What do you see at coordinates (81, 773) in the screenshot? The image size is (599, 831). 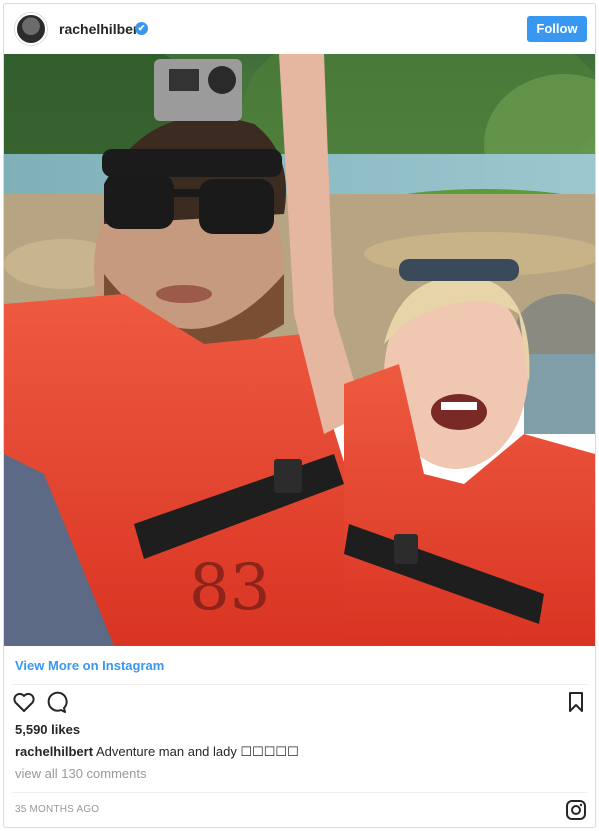 I see `view-comments-link: view all 130 comments` at bounding box center [81, 773].